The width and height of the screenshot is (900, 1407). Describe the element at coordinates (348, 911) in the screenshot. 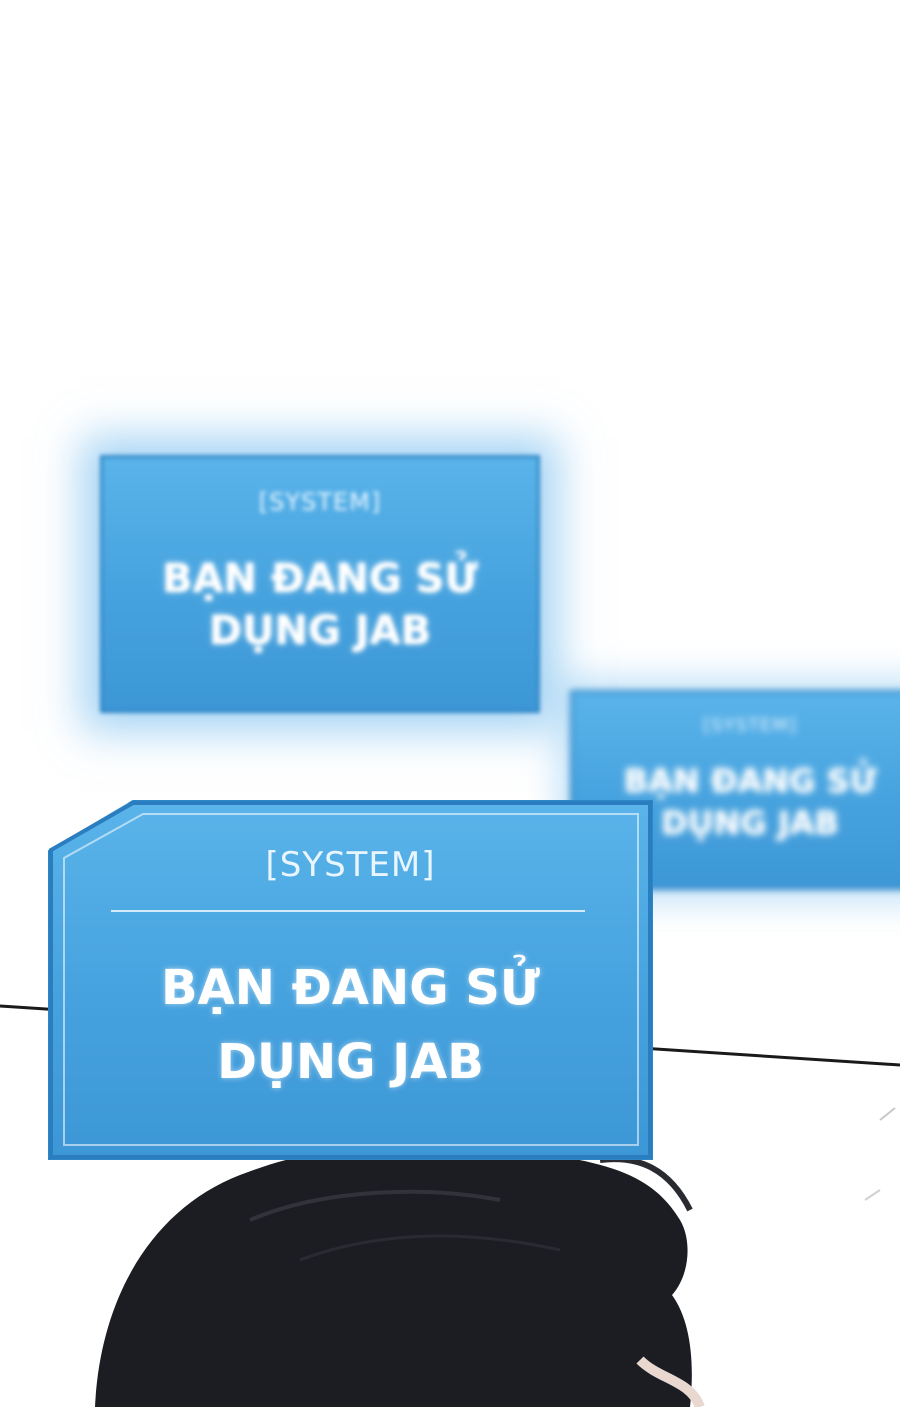

I see `divider` at that location.